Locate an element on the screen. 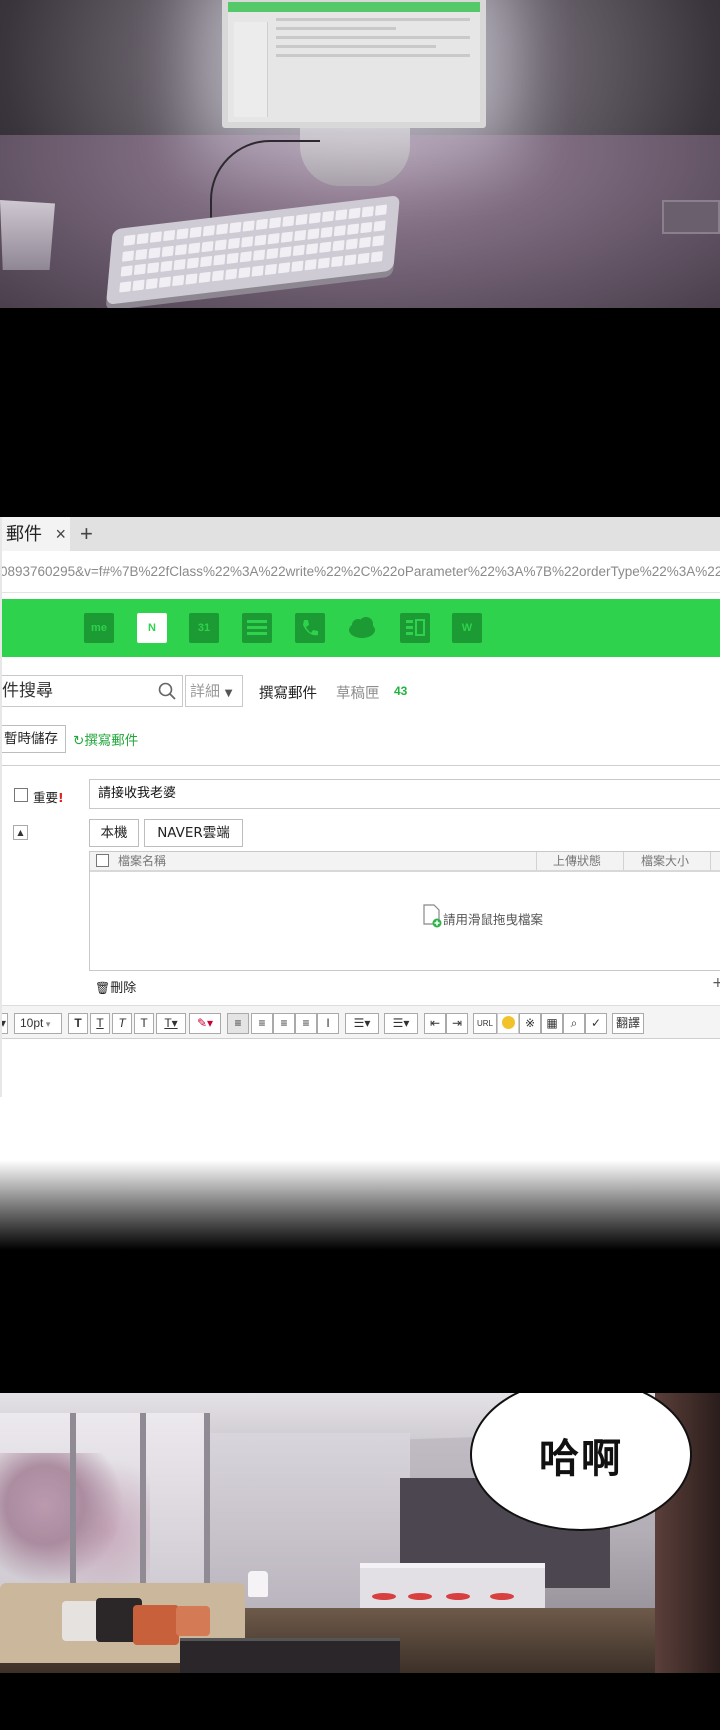 The width and height of the screenshot is (720, 1730). select-all-checkbox is located at coordinates (102, 860).